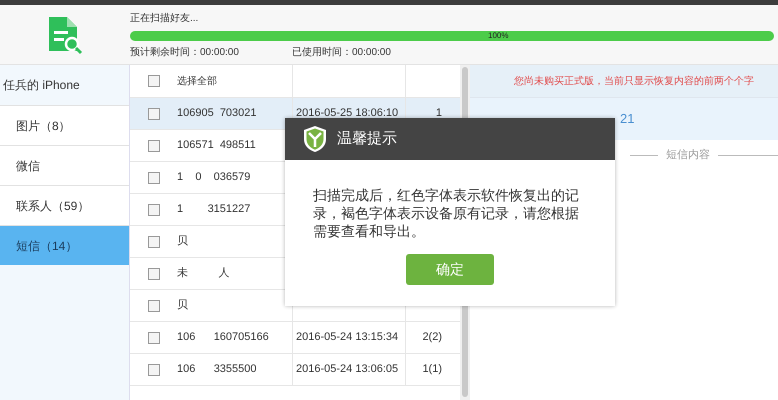  What do you see at coordinates (214, 210) in the screenshot?
I see `sender-cell-text: 1 3151227` at bounding box center [214, 210].